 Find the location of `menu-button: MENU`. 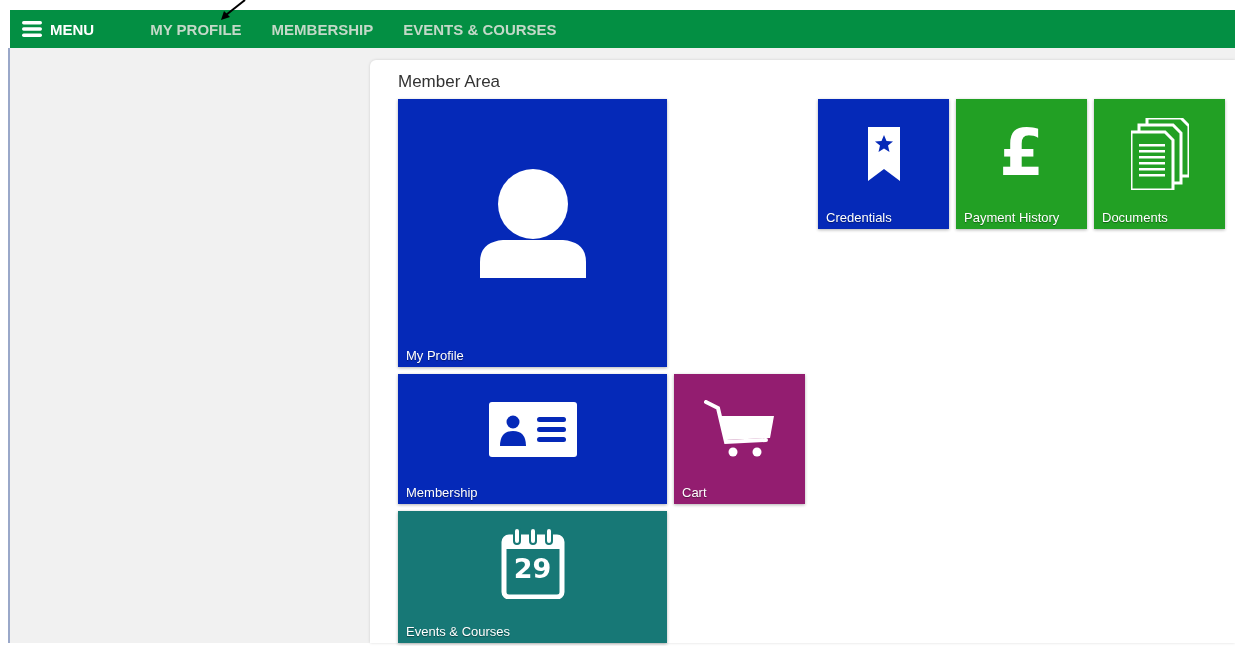

menu-button: MENU is located at coordinates (58, 29).